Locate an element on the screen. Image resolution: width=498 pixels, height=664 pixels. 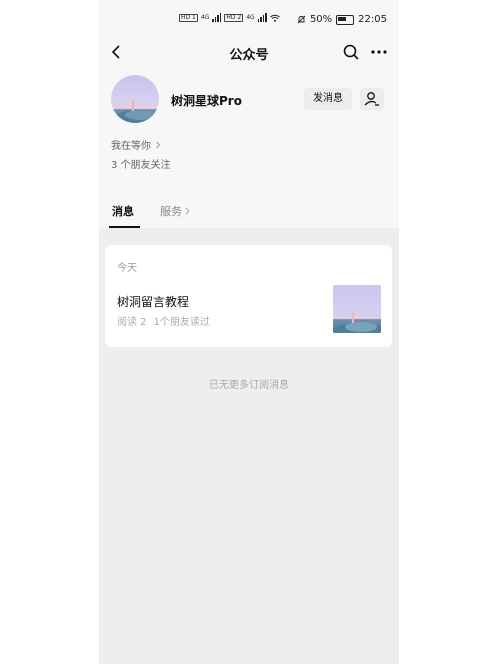
status-right: 50% 22:05 is located at coordinates (342, 19).